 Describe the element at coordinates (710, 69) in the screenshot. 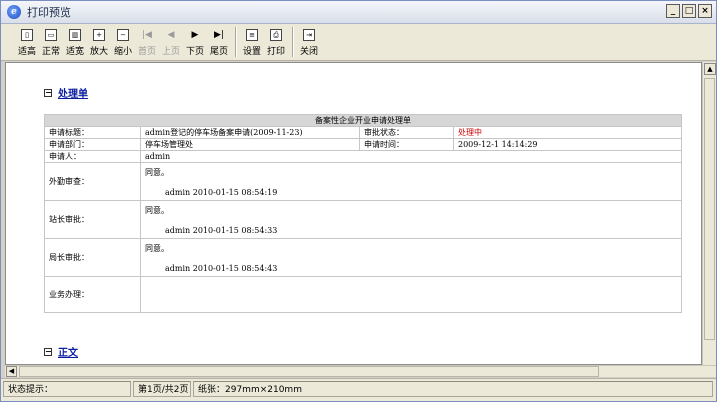

I see `scroll-up-icon: ▲` at that location.